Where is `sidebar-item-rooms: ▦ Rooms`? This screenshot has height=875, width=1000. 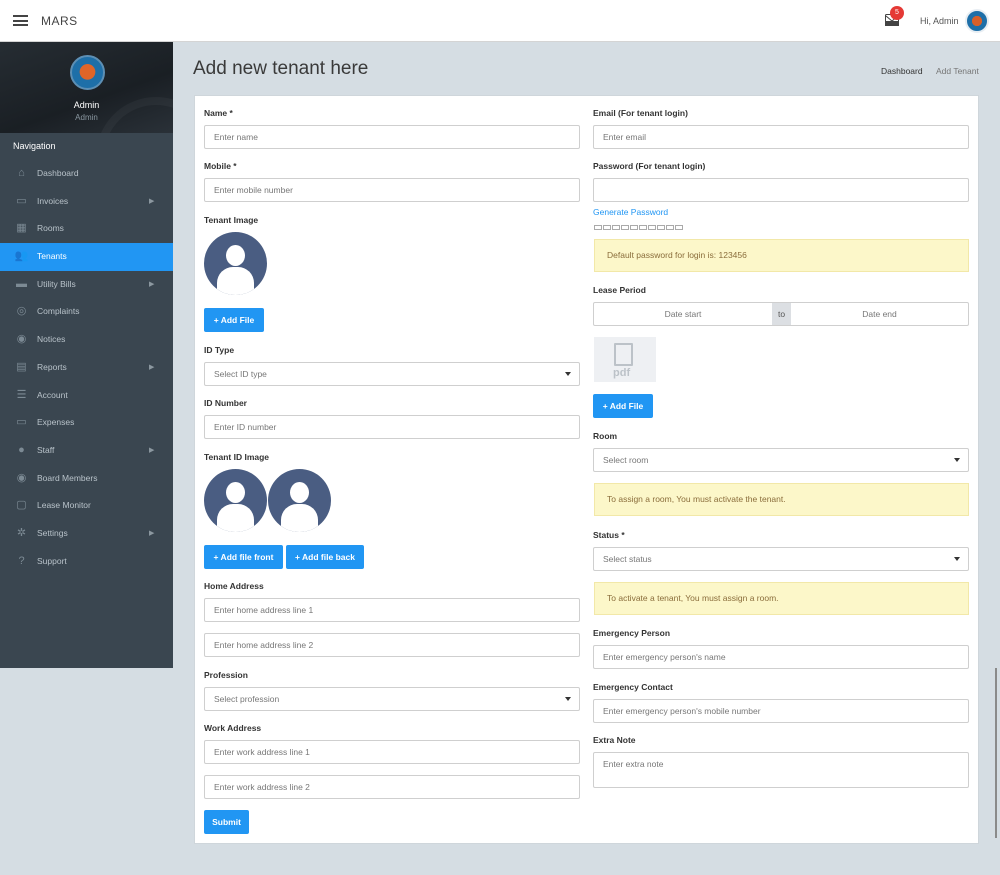
sidebar-item-rooms: ▦ Rooms is located at coordinates (86, 229).